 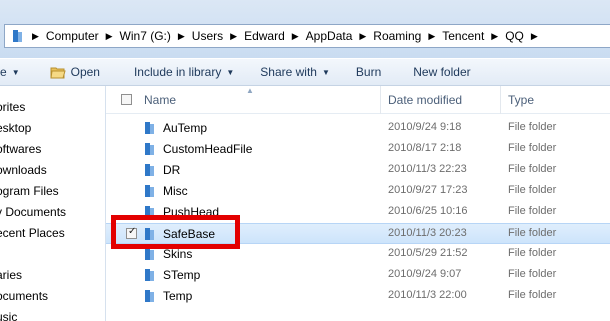 What do you see at coordinates (428, 190) in the screenshot?
I see `file-date: 2010/9/27 17:23` at bounding box center [428, 190].